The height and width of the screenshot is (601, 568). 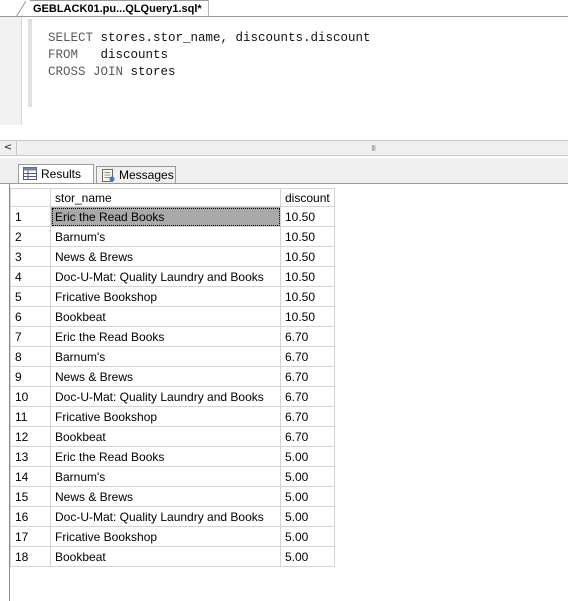 What do you see at coordinates (232, 38) in the screenshot?
I see `sql-text: stores.stor_name, discounts.discount` at bounding box center [232, 38].